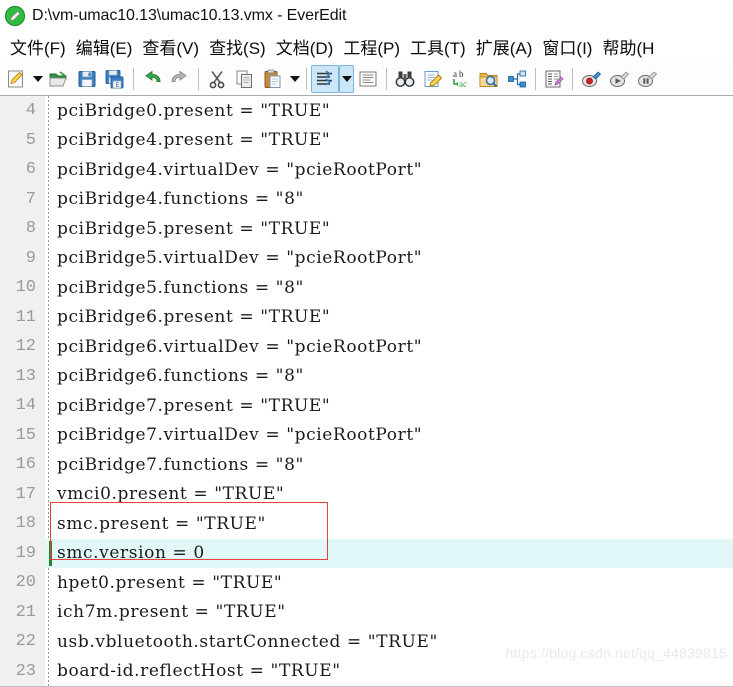 The image size is (733, 687). I want to click on copy-icon, so click(245, 79).